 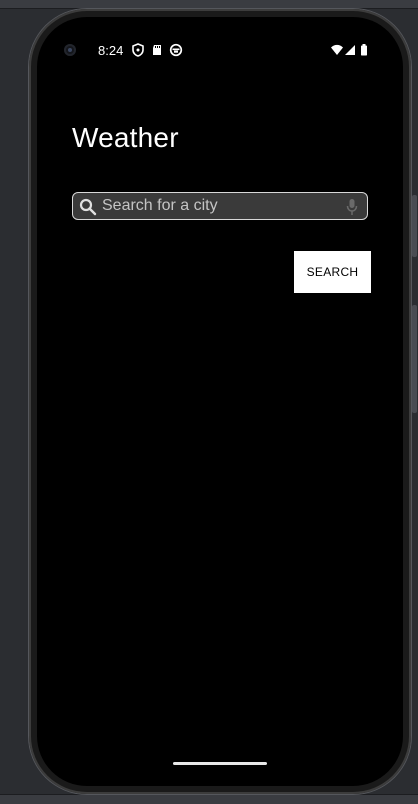 What do you see at coordinates (125, 137) in the screenshot?
I see `app-title: Weather` at bounding box center [125, 137].